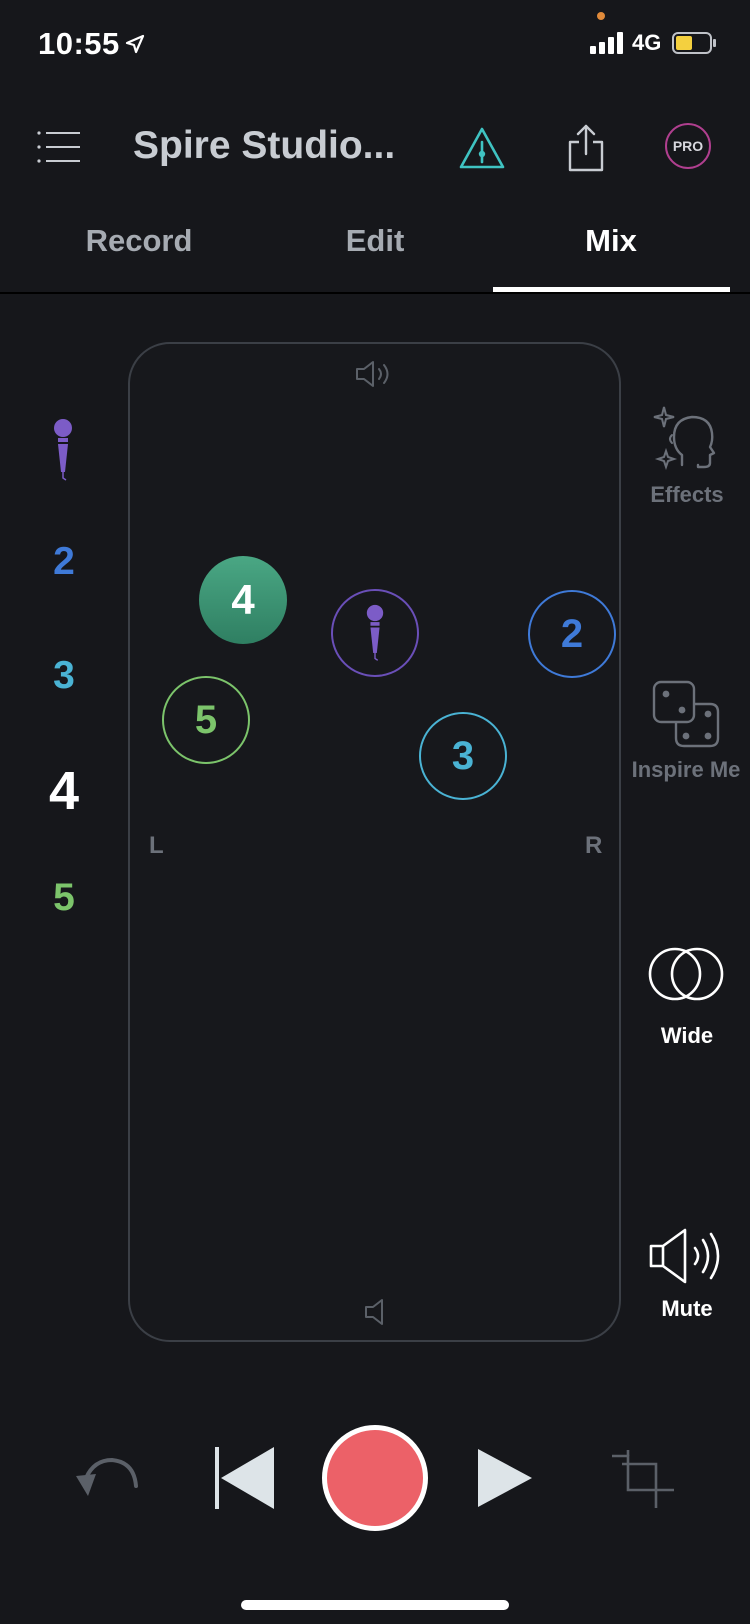  Describe the element at coordinates (685, 439) in the screenshot. I see `effects-face-icon` at that location.